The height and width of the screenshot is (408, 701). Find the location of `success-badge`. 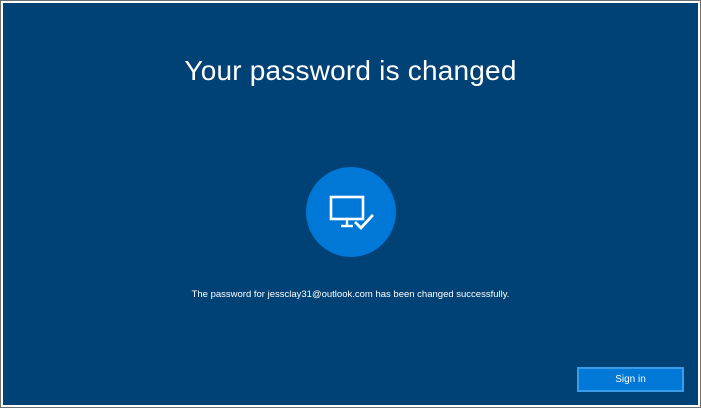

success-badge is located at coordinates (351, 212).